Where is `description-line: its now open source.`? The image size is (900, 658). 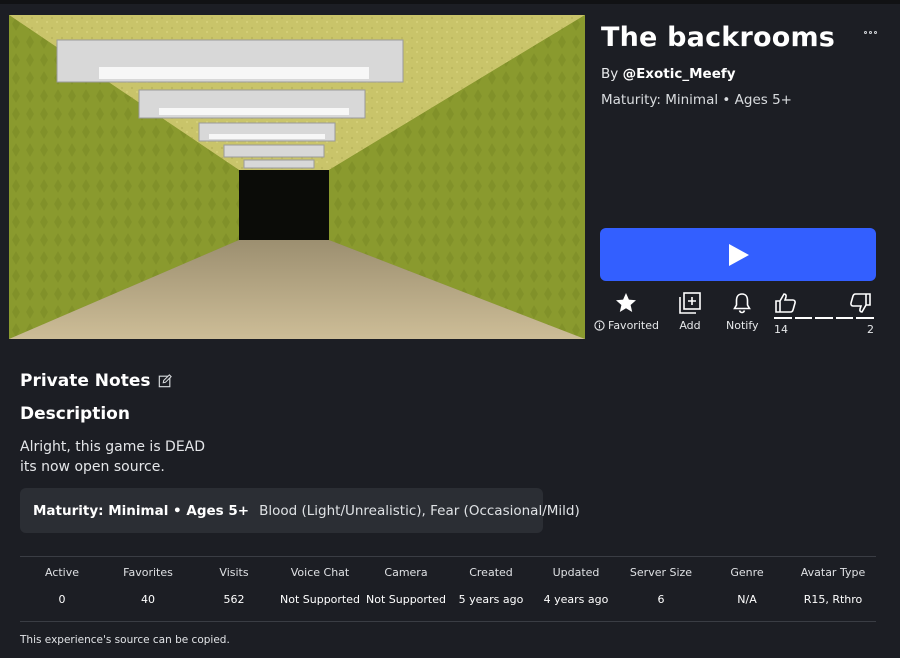
description-line: its now open source. is located at coordinates (92, 467).